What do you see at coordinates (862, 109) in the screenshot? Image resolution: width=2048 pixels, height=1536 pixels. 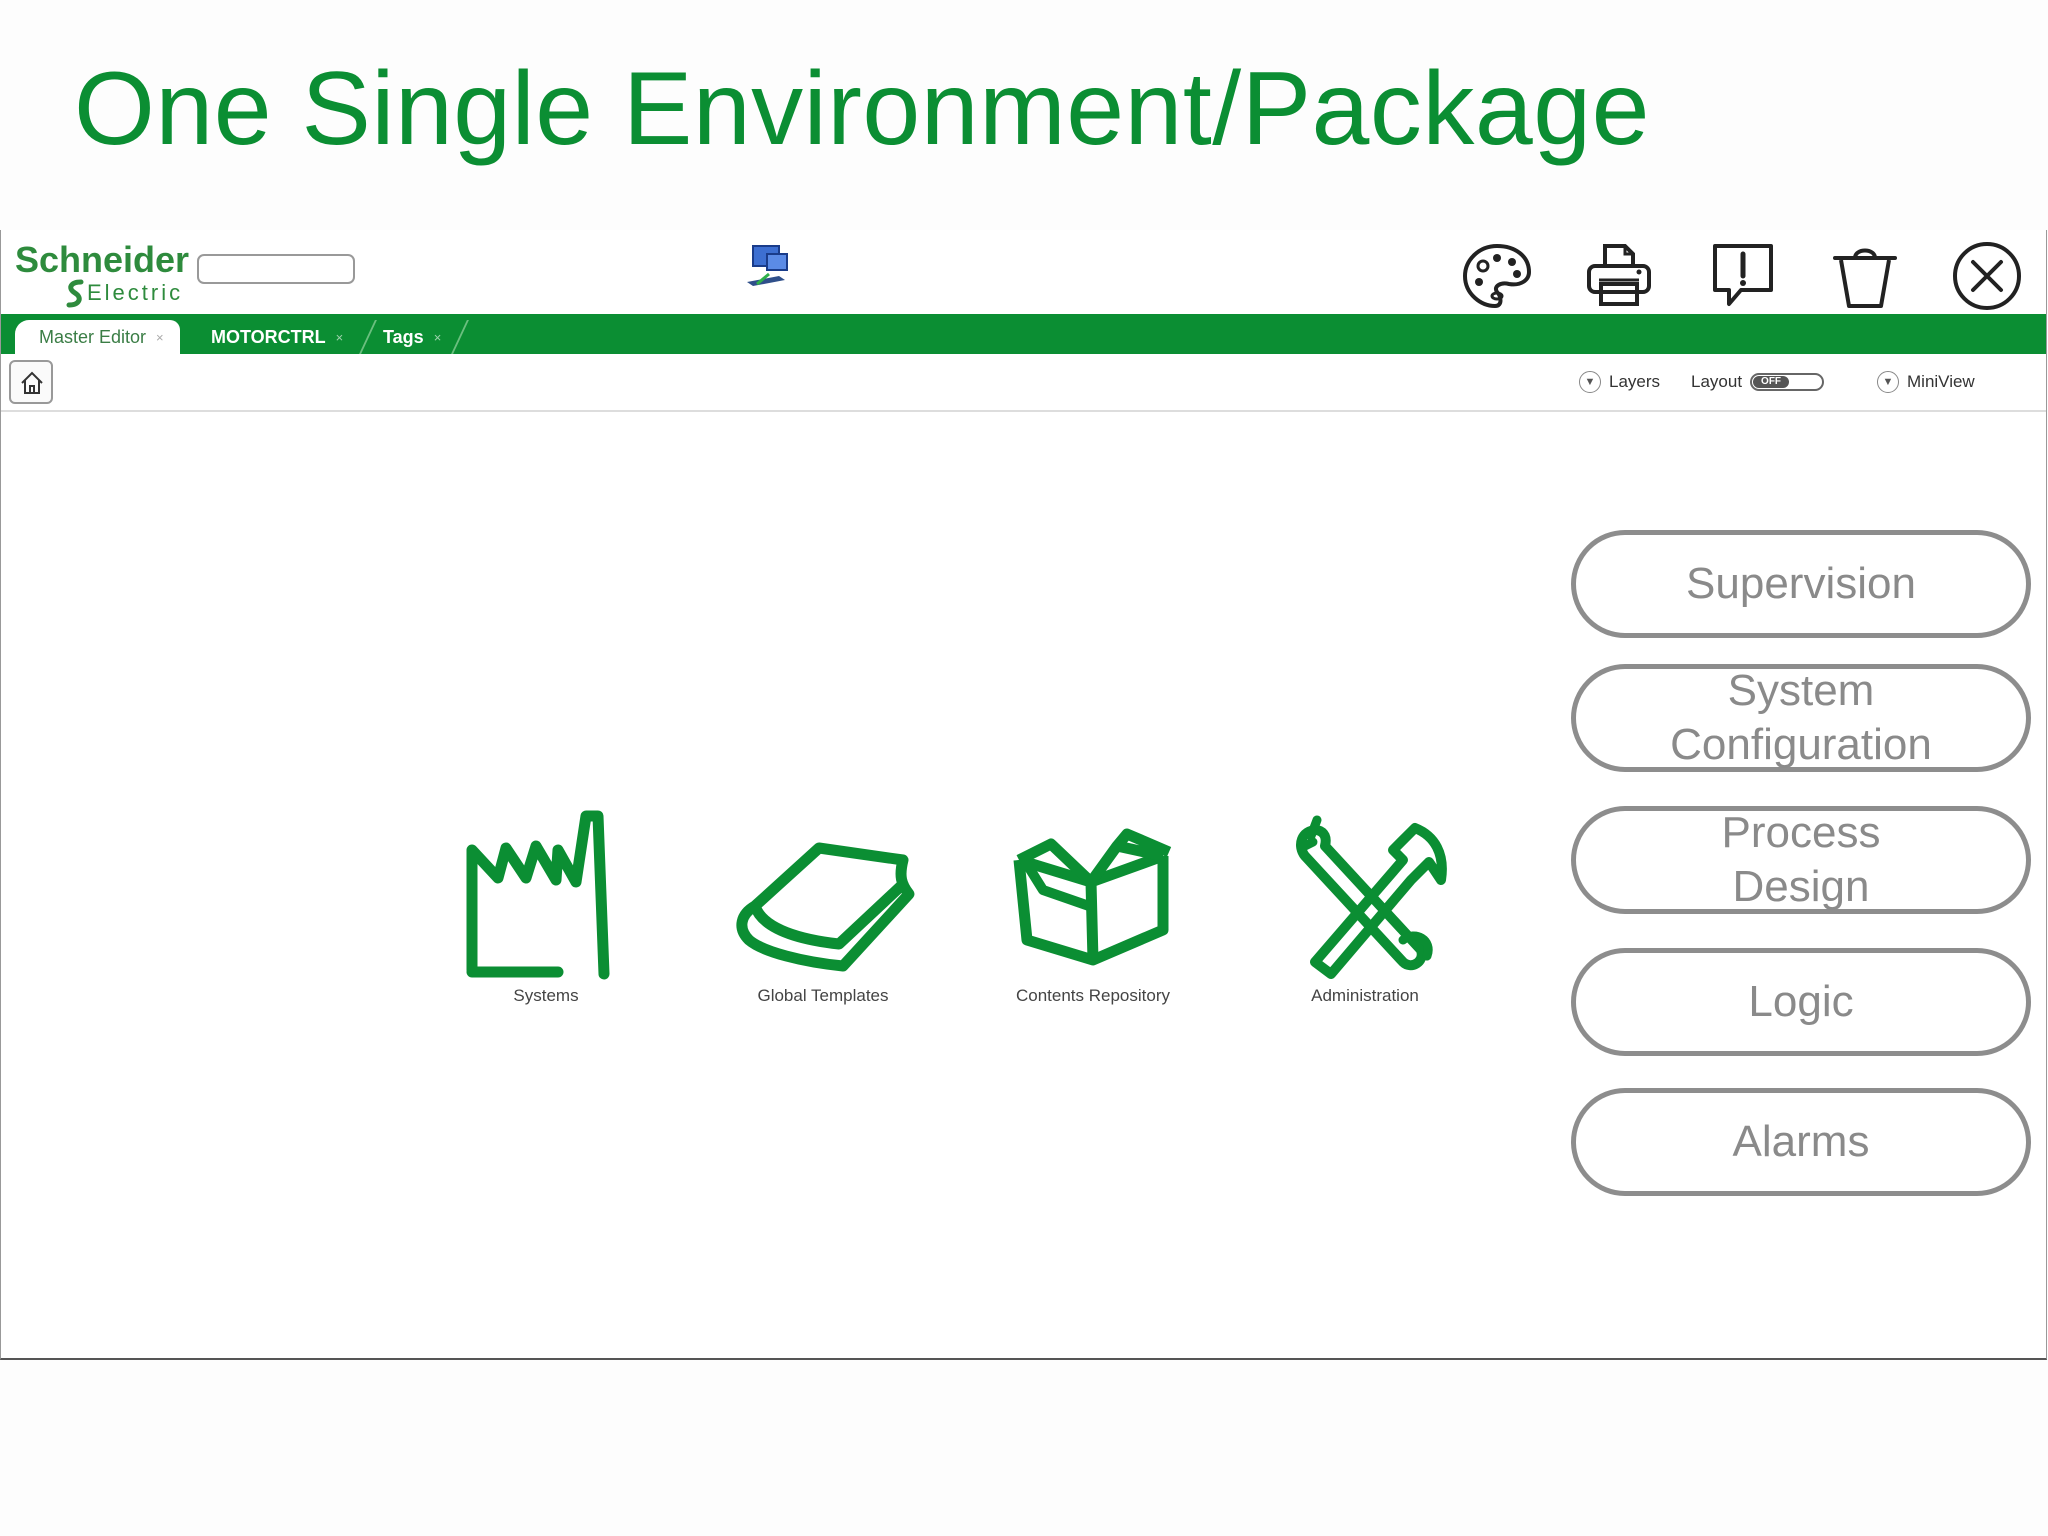 I see `slide-title: One Single Environment/Package` at bounding box center [862, 109].